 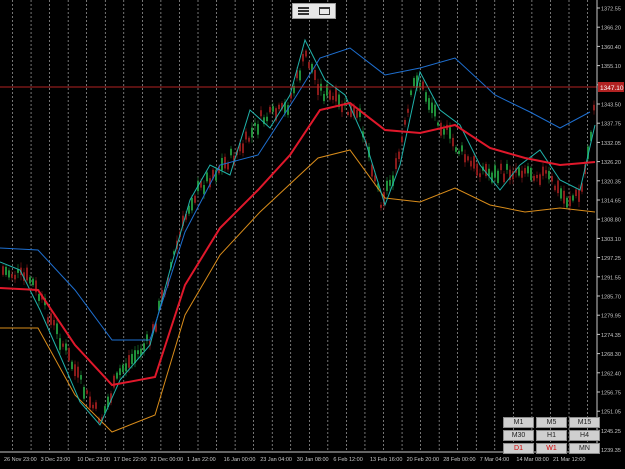 What do you see at coordinates (611, 336) in the screenshot?
I see `price-label: 1274.35` at bounding box center [611, 336].